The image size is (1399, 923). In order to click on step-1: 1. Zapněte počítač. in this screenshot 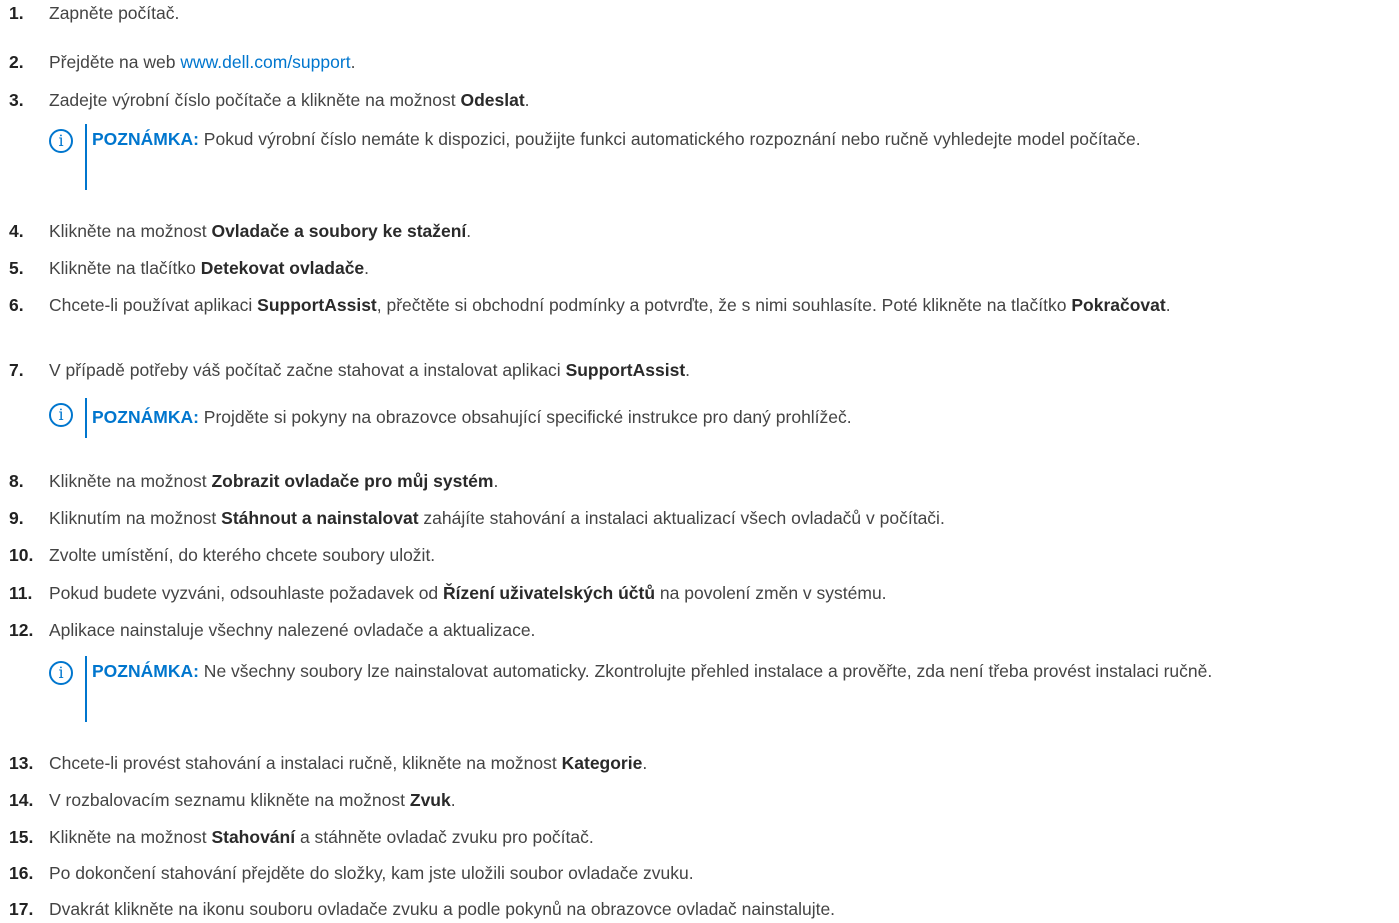, I will do `click(697, 13)`.